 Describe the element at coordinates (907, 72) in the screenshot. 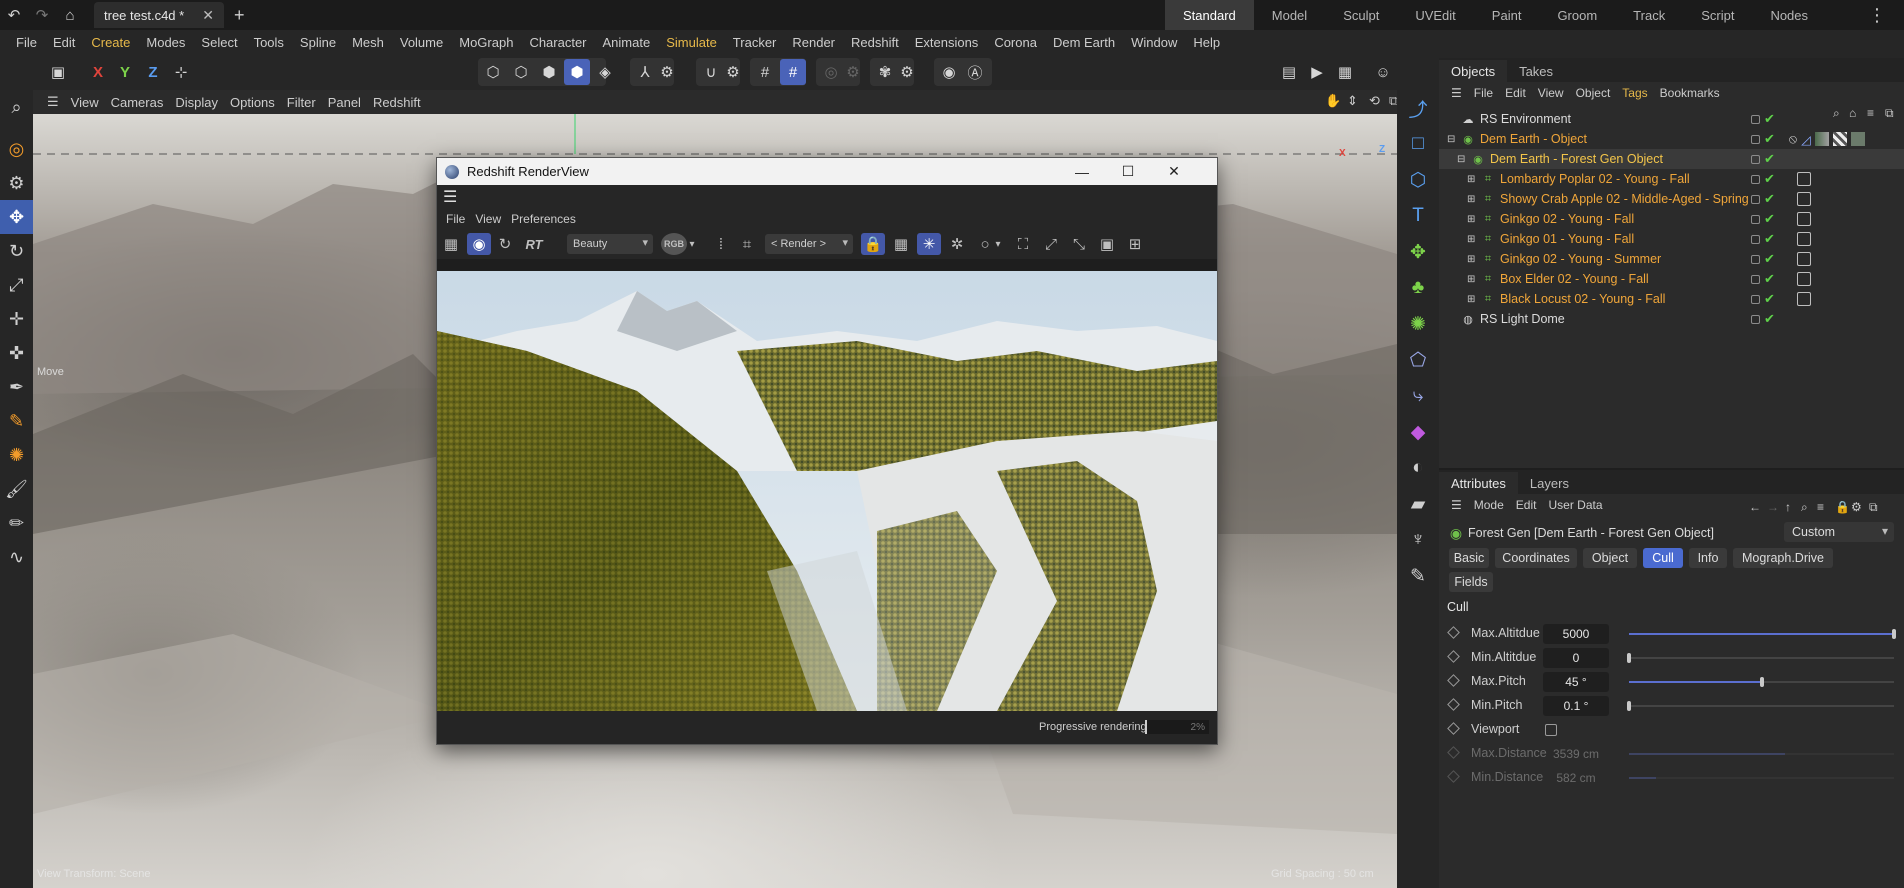

I see `symmetry-settings-icon: ⚙` at that location.